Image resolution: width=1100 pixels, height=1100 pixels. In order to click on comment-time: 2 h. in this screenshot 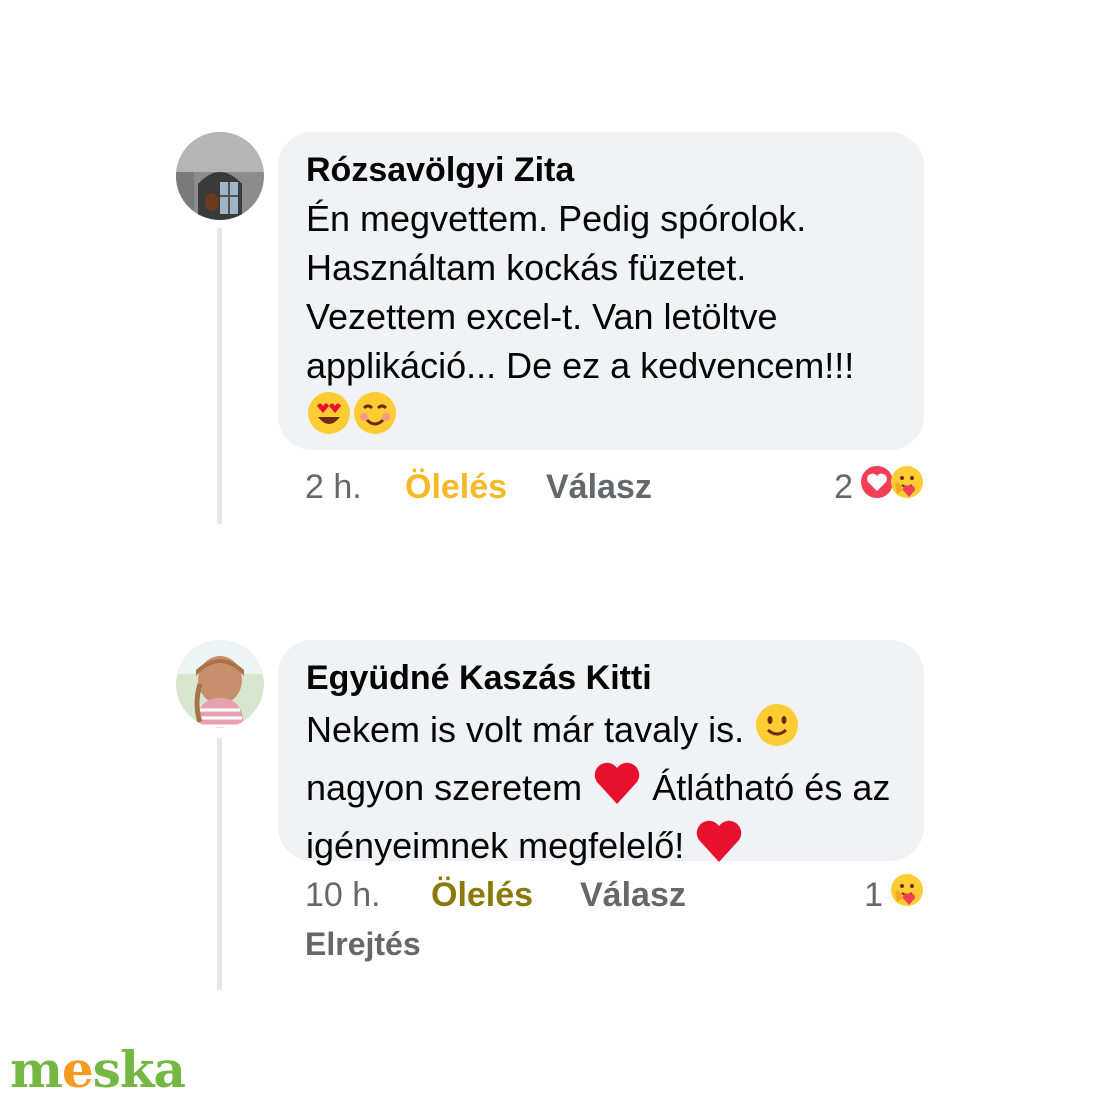, I will do `click(333, 487)`.